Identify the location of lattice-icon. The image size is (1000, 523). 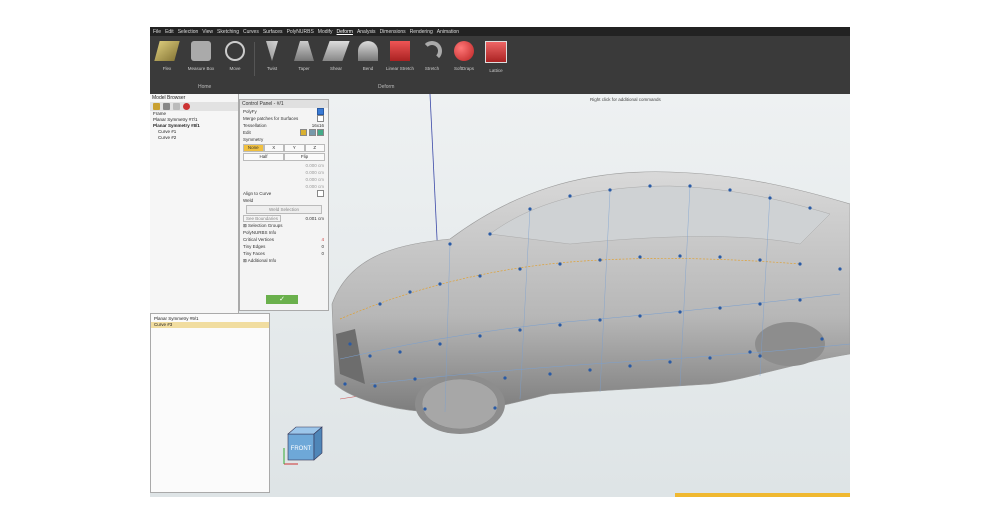
(496, 52).